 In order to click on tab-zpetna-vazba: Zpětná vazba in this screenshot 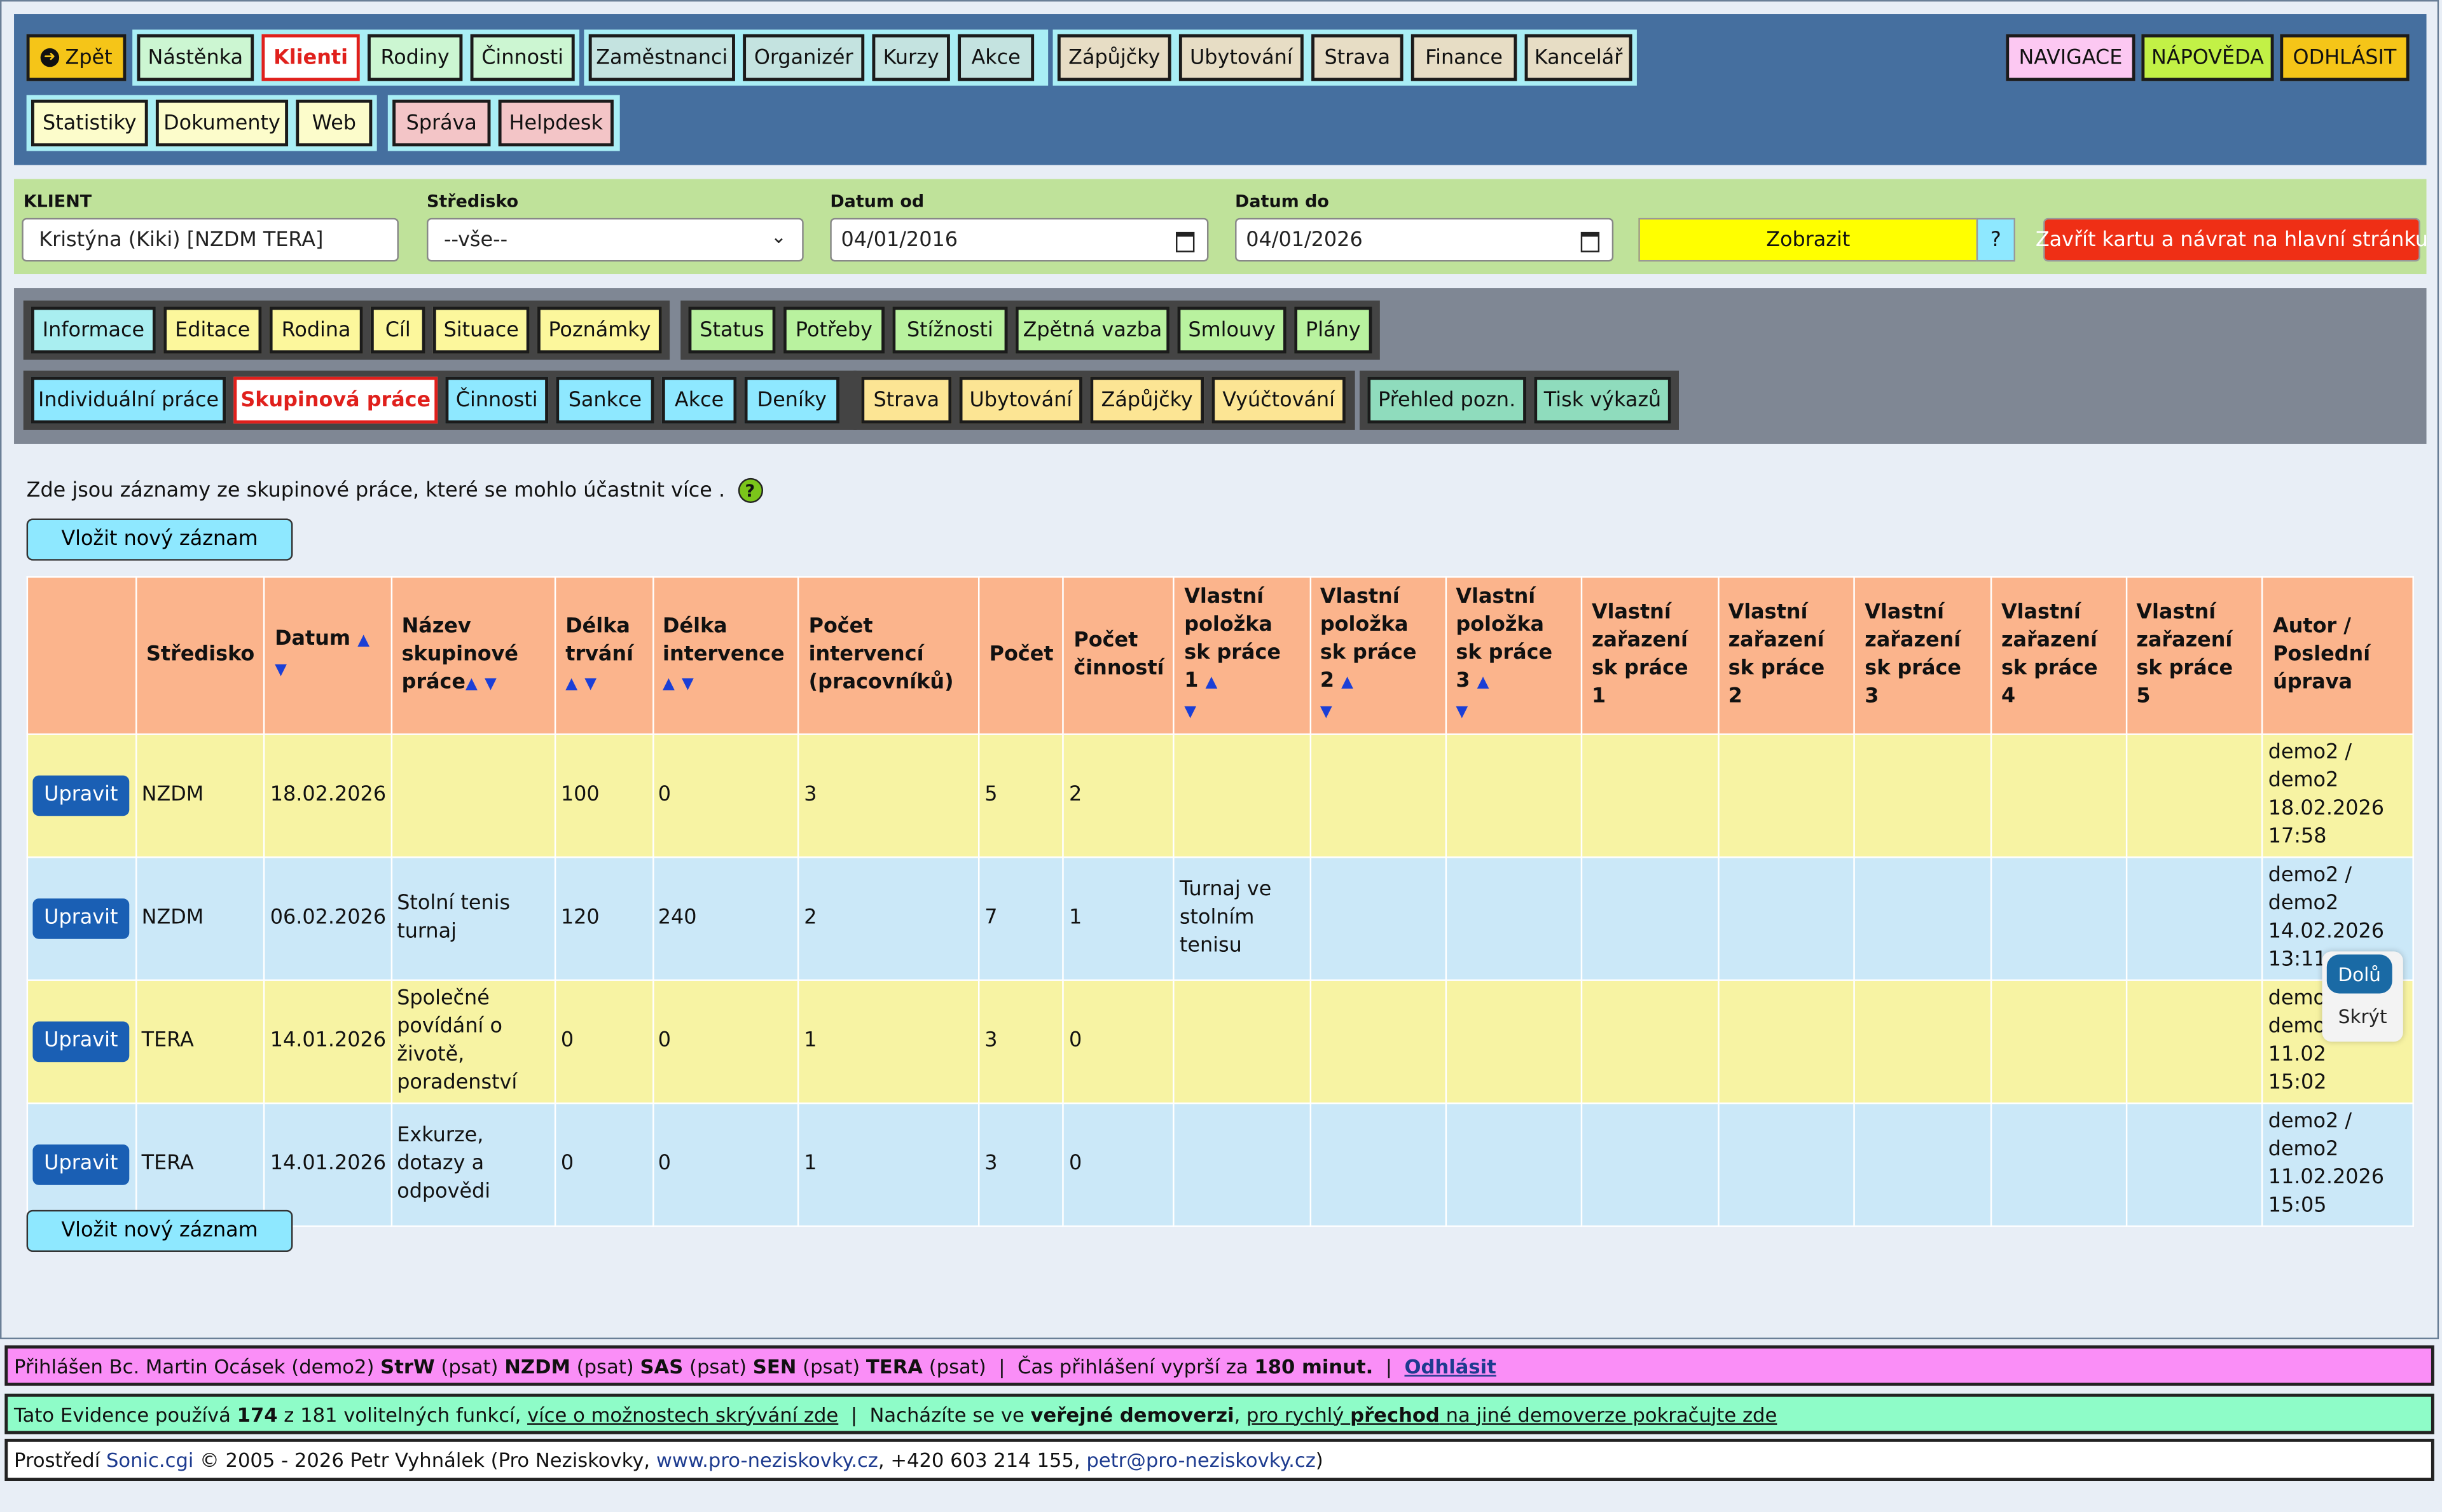, I will do `click(1092, 330)`.